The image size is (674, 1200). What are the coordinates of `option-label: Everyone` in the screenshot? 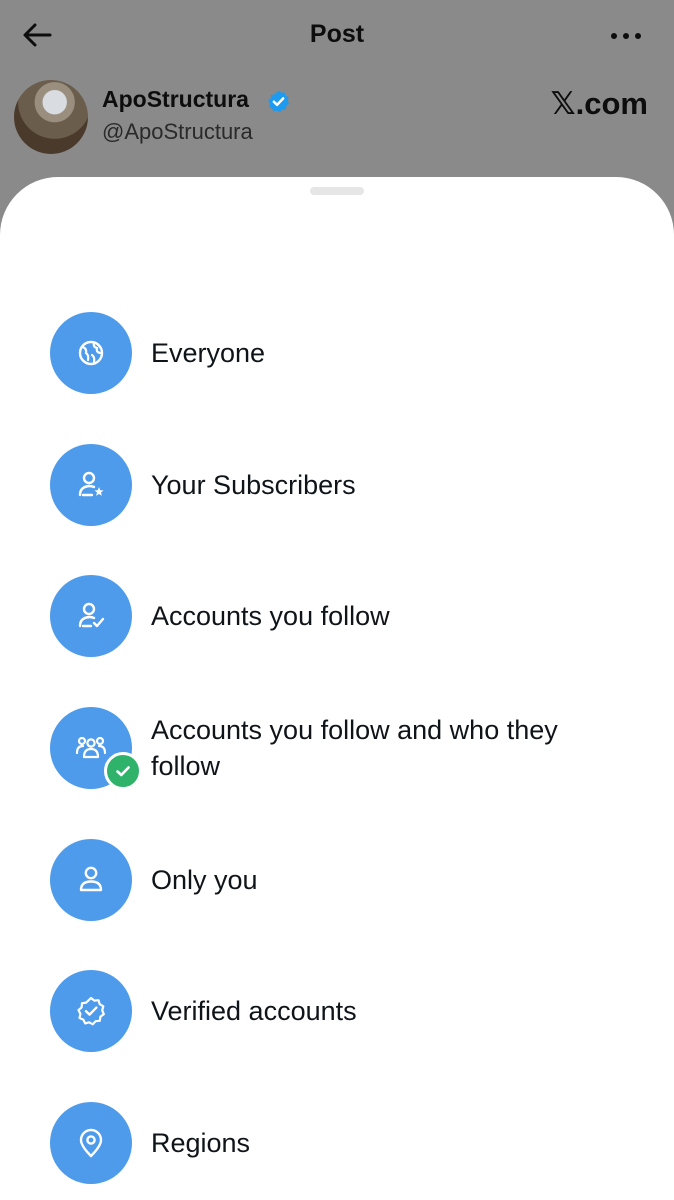 It's located at (208, 353).